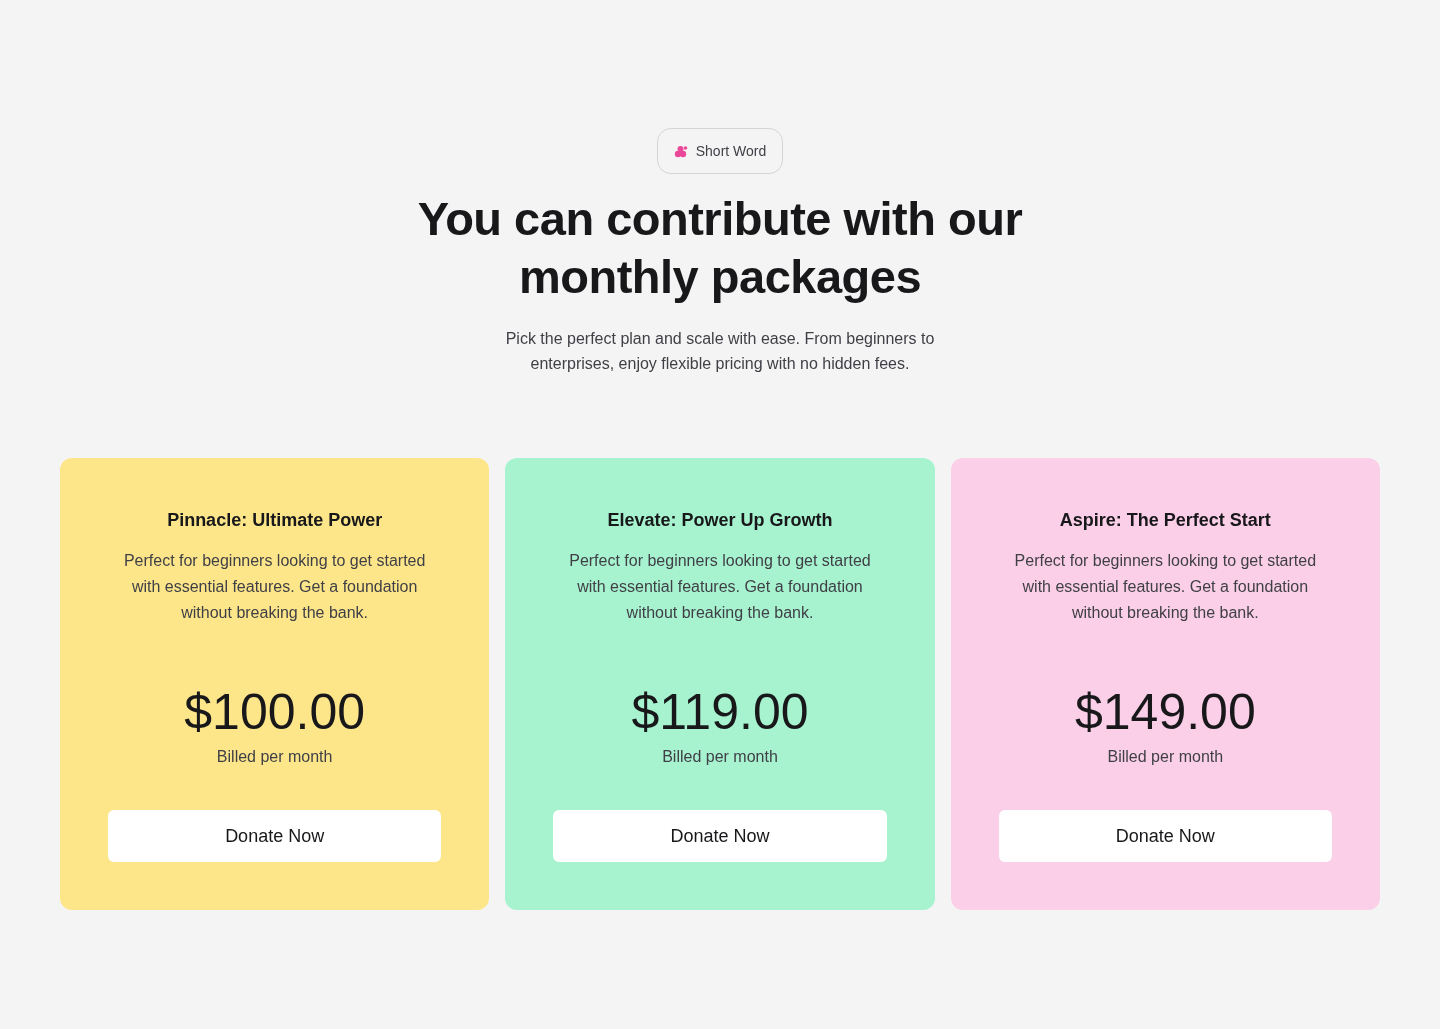  What do you see at coordinates (720, 351) in the screenshot?
I see `page-subtitle: Pick the perfect plan and scale with ease. From beginners to enterprises, enjoy flexible pricing with no hidden fees.` at bounding box center [720, 351].